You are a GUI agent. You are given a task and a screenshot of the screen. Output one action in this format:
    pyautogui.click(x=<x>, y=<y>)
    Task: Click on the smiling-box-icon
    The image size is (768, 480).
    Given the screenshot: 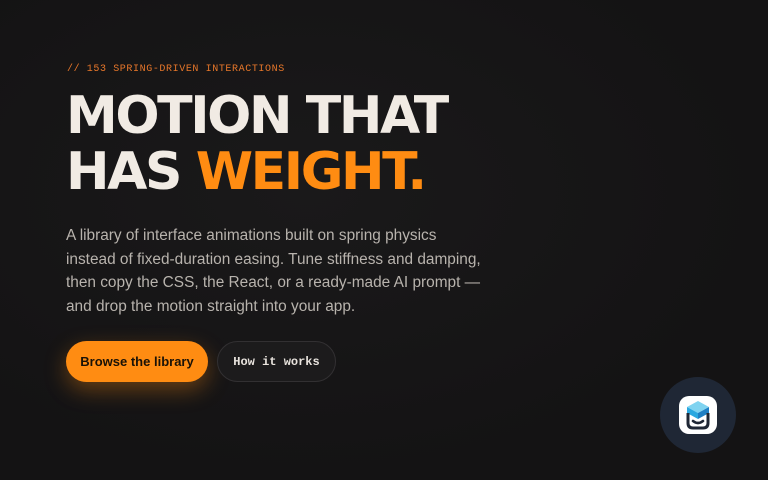 What is the action you would take?
    pyautogui.click(x=698, y=415)
    